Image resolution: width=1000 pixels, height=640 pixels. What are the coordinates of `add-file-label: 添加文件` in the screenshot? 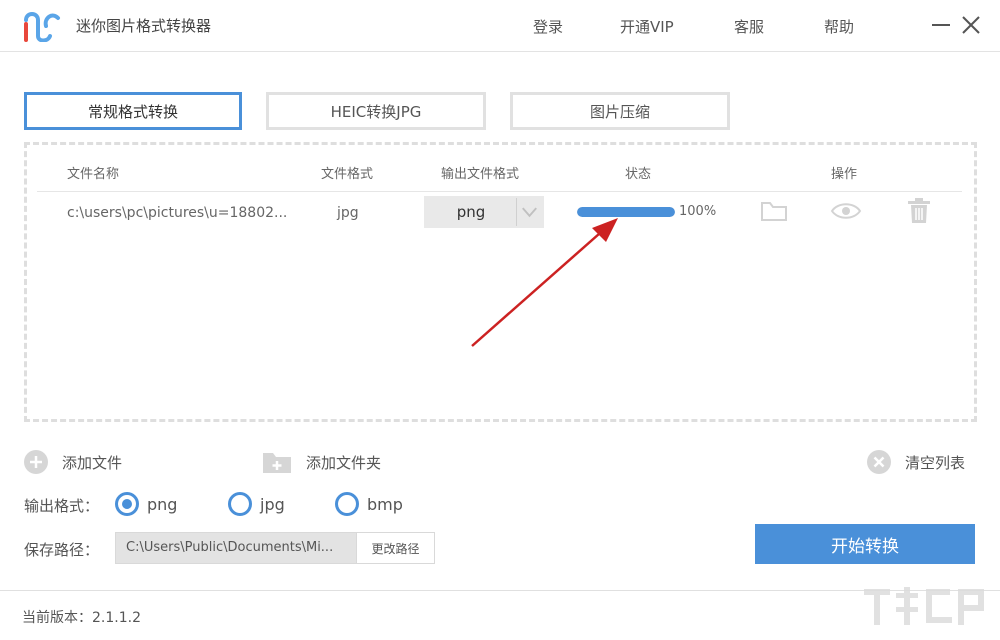 It's located at (92, 462).